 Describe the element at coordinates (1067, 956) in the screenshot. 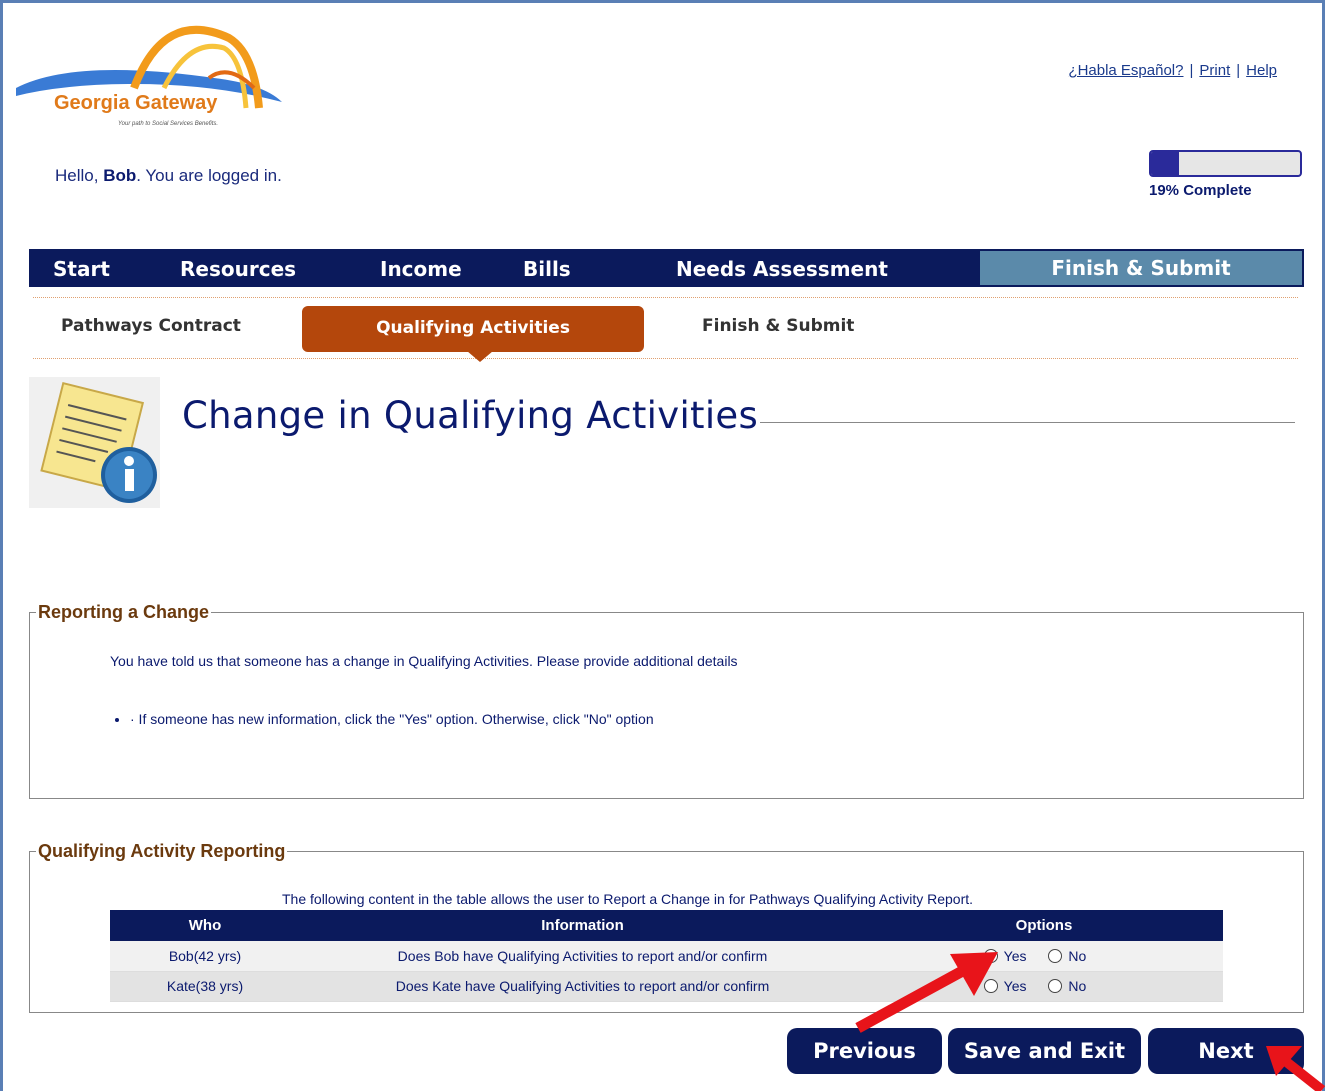

I see `radio-no-bob: No` at that location.